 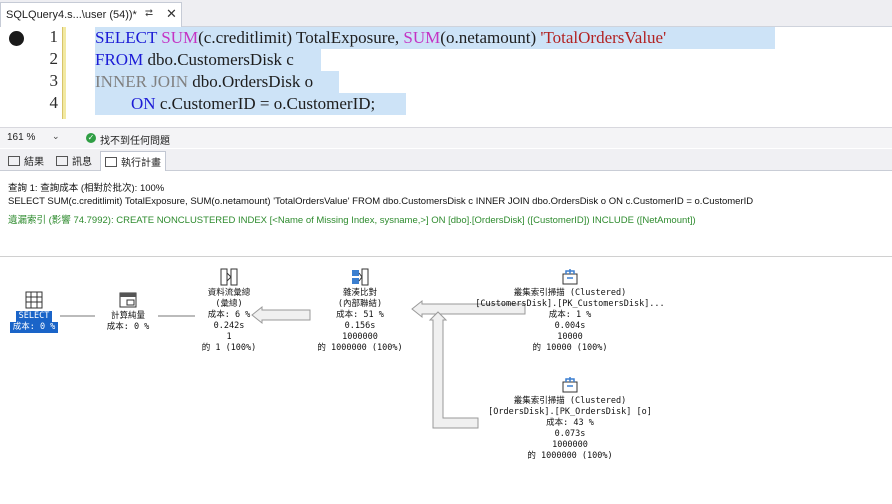 What do you see at coordinates (570, 456) in the screenshot?
I see `scan2-of: 的 1000000 (100%)` at bounding box center [570, 456].